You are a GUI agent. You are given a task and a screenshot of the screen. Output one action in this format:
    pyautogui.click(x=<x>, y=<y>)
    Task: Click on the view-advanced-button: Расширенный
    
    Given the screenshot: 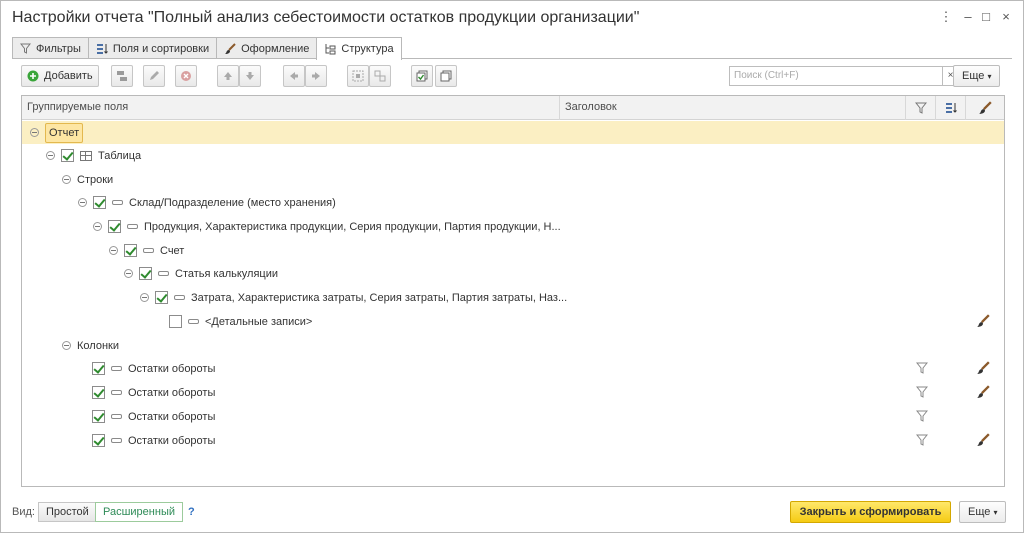 What is the action you would take?
    pyautogui.click(x=139, y=512)
    